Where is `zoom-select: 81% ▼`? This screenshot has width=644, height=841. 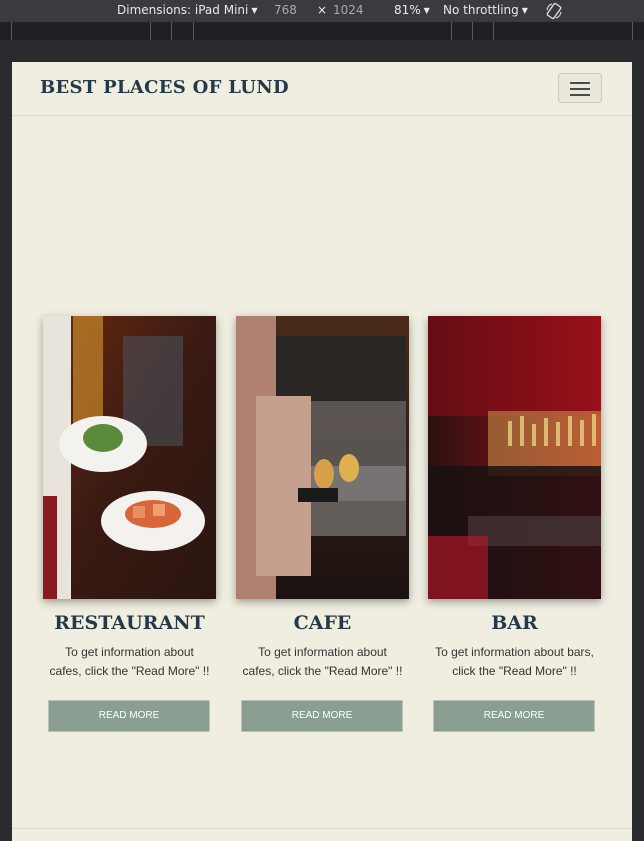
zoom-select: 81% ▼ is located at coordinates (412, 10).